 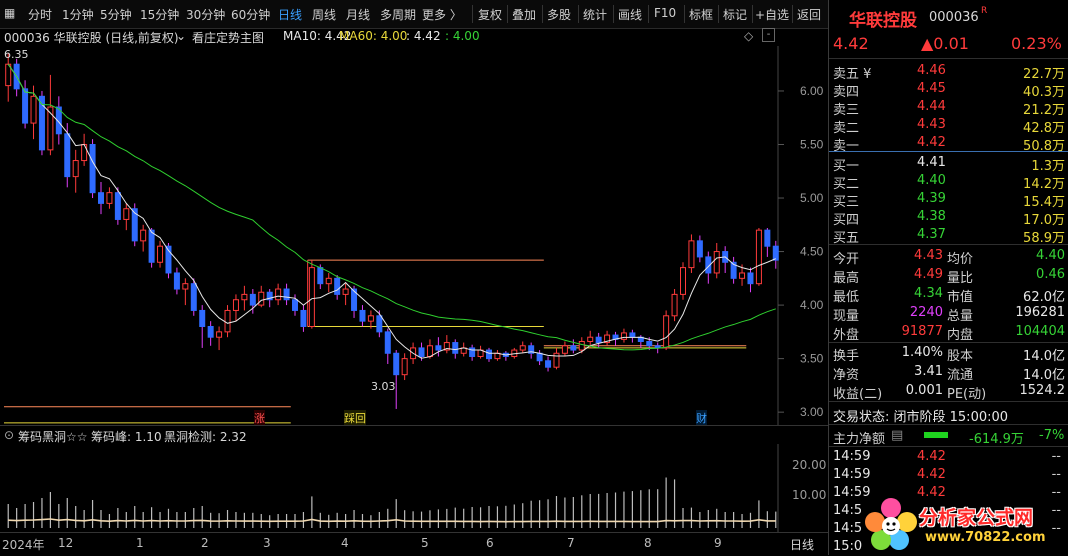 I want to click on price-tick-label: 3.50, so click(x=812, y=359).